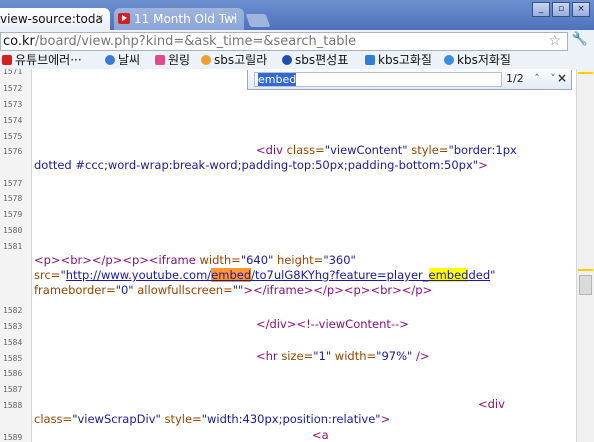 Image resolution: width=594 pixels, height=442 pixels. Describe the element at coordinates (13, 437) in the screenshot. I see `line-number: 1589` at that location.